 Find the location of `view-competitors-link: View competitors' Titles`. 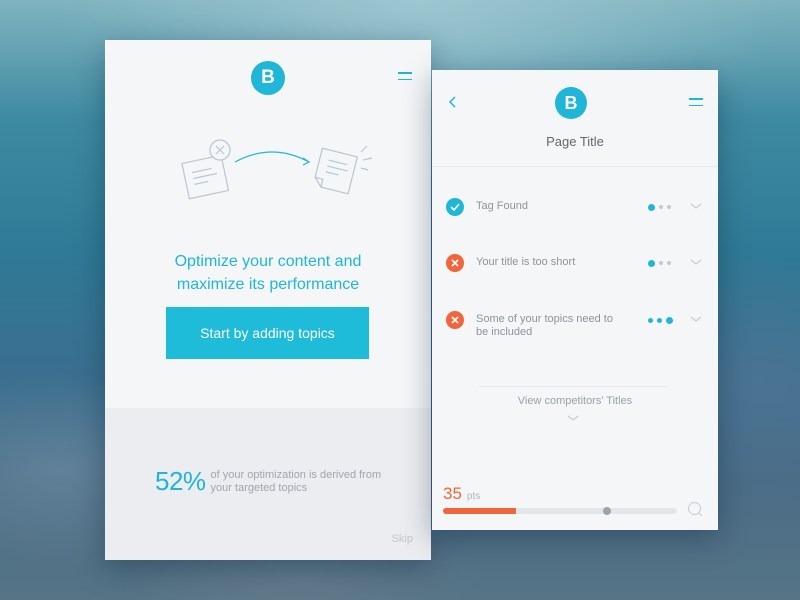

view-competitors-link: View competitors' Titles is located at coordinates (575, 401).